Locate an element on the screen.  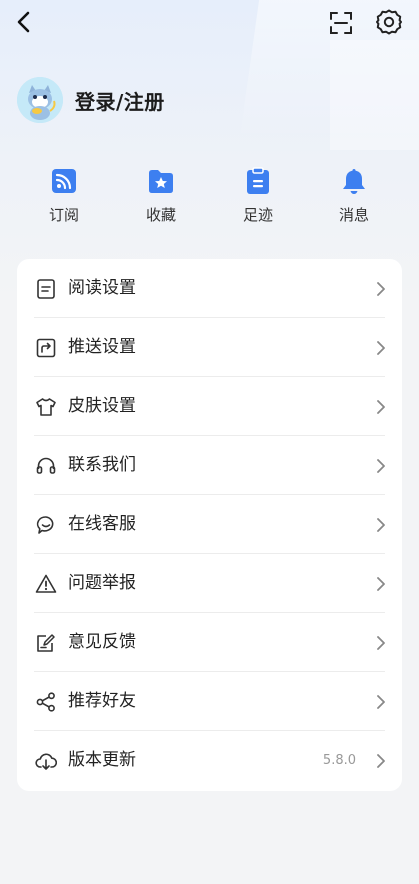
rss-icon is located at coordinates (64, 181).